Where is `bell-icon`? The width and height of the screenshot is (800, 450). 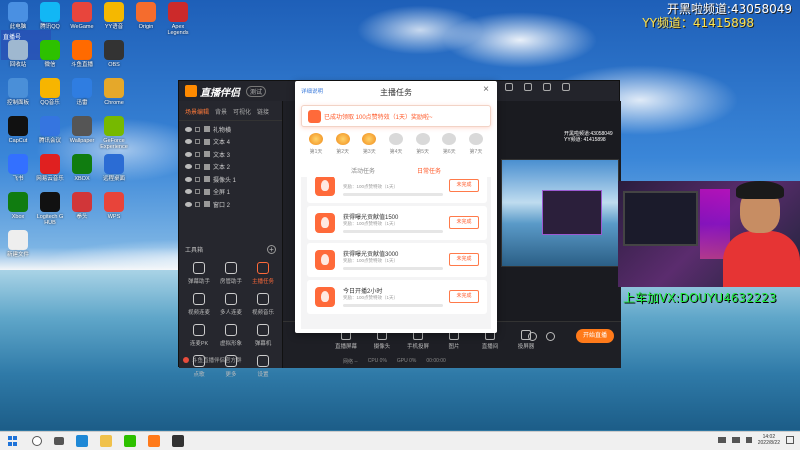
bell-icon is located at coordinates (547, 87).